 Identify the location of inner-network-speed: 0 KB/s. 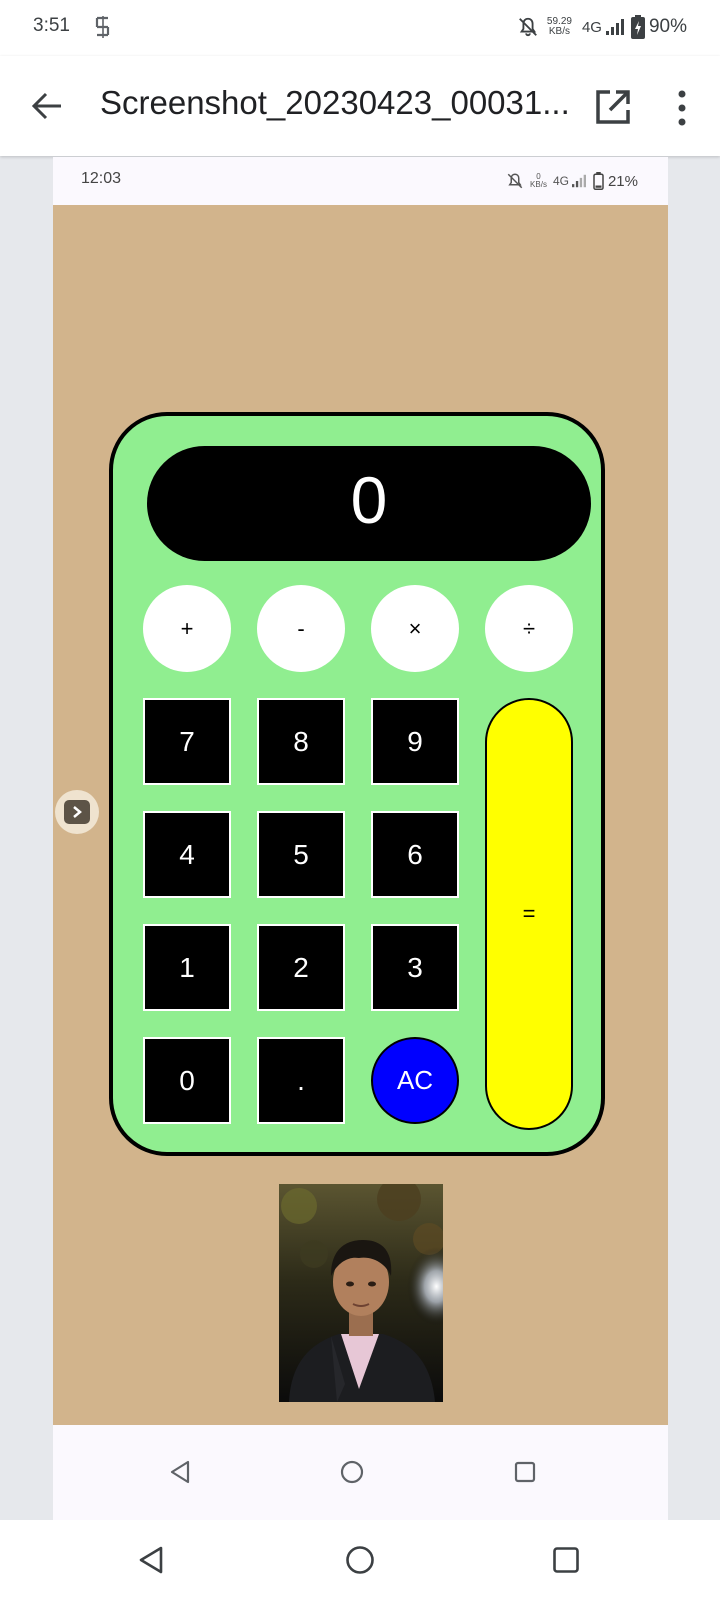
(538, 181).